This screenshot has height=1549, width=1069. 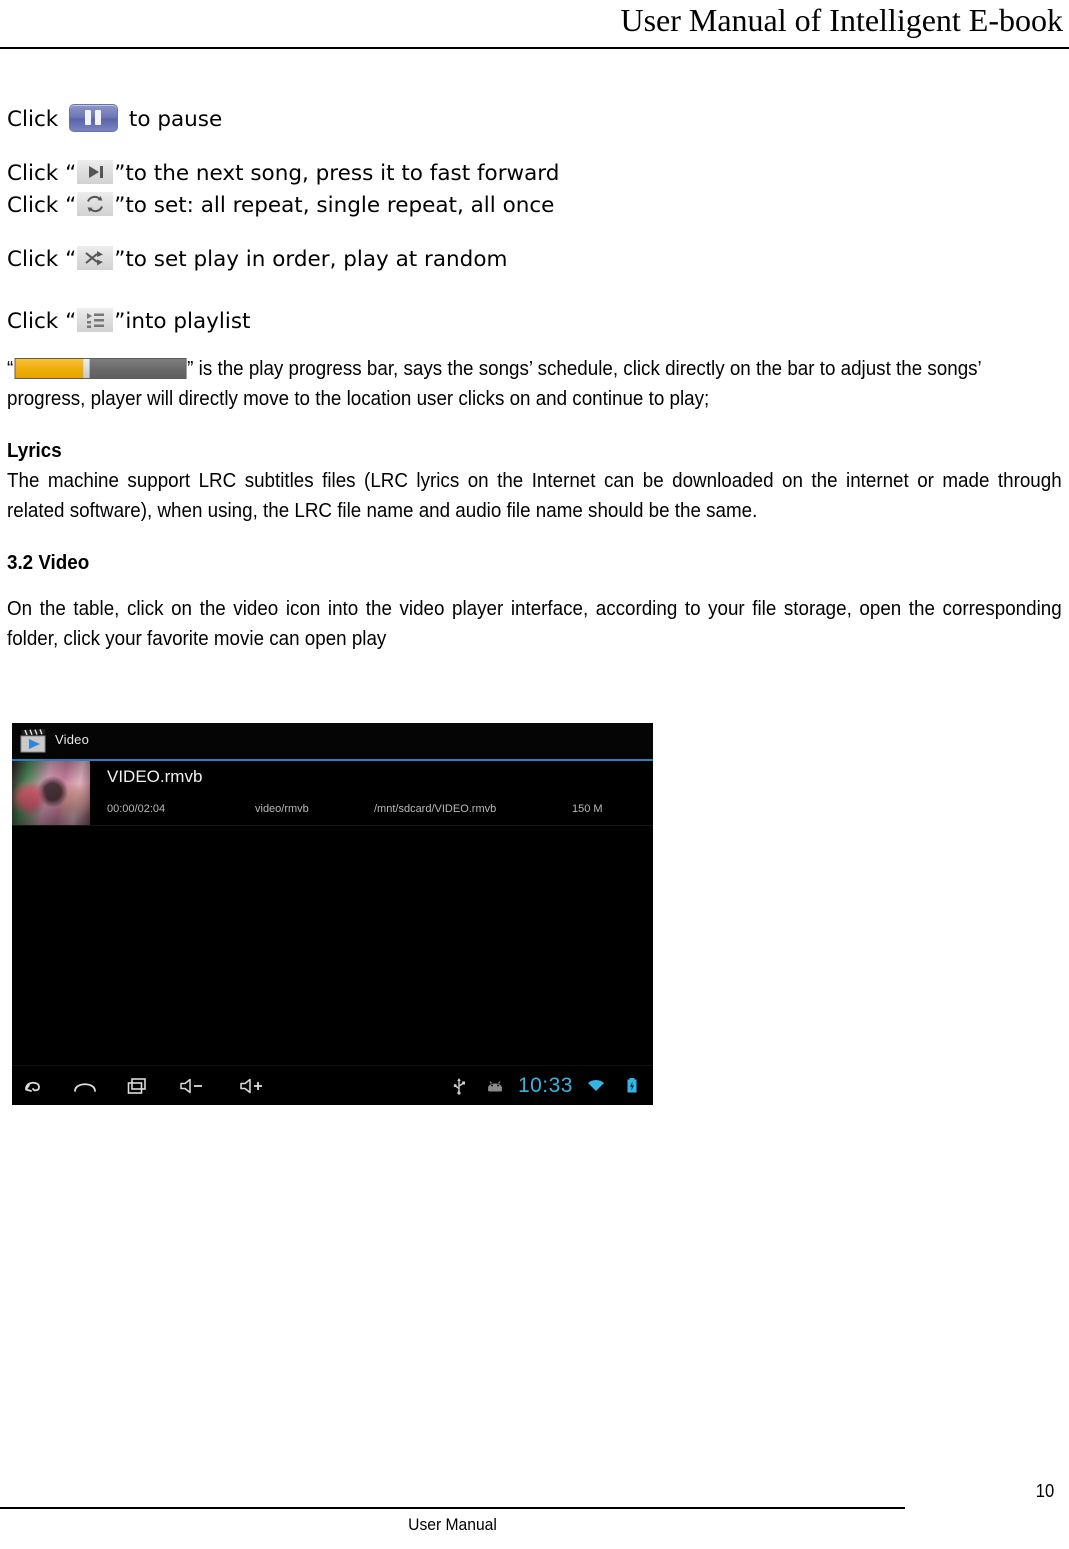 What do you see at coordinates (85, 1086) in the screenshot?
I see `home-icon` at bounding box center [85, 1086].